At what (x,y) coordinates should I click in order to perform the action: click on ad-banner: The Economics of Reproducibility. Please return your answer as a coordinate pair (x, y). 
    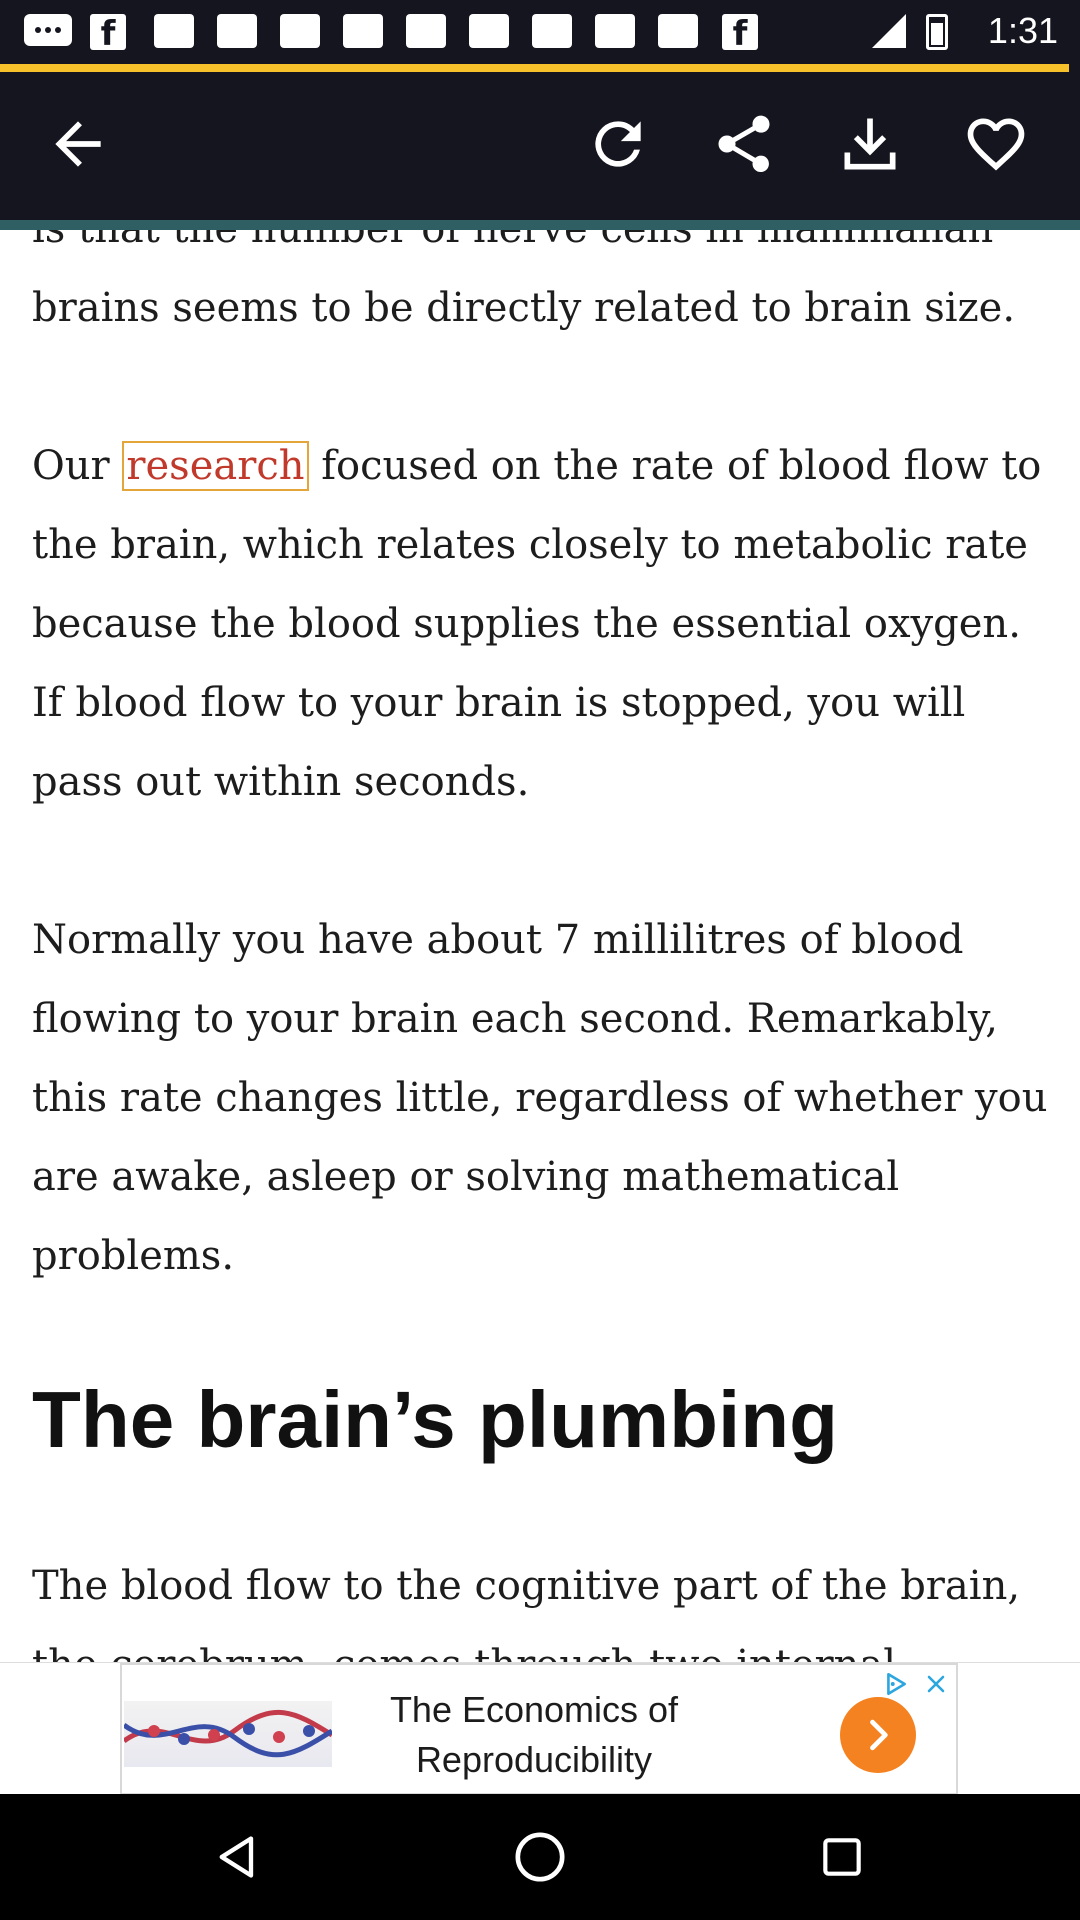
    Looking at the image, I should click on (540, 1728).